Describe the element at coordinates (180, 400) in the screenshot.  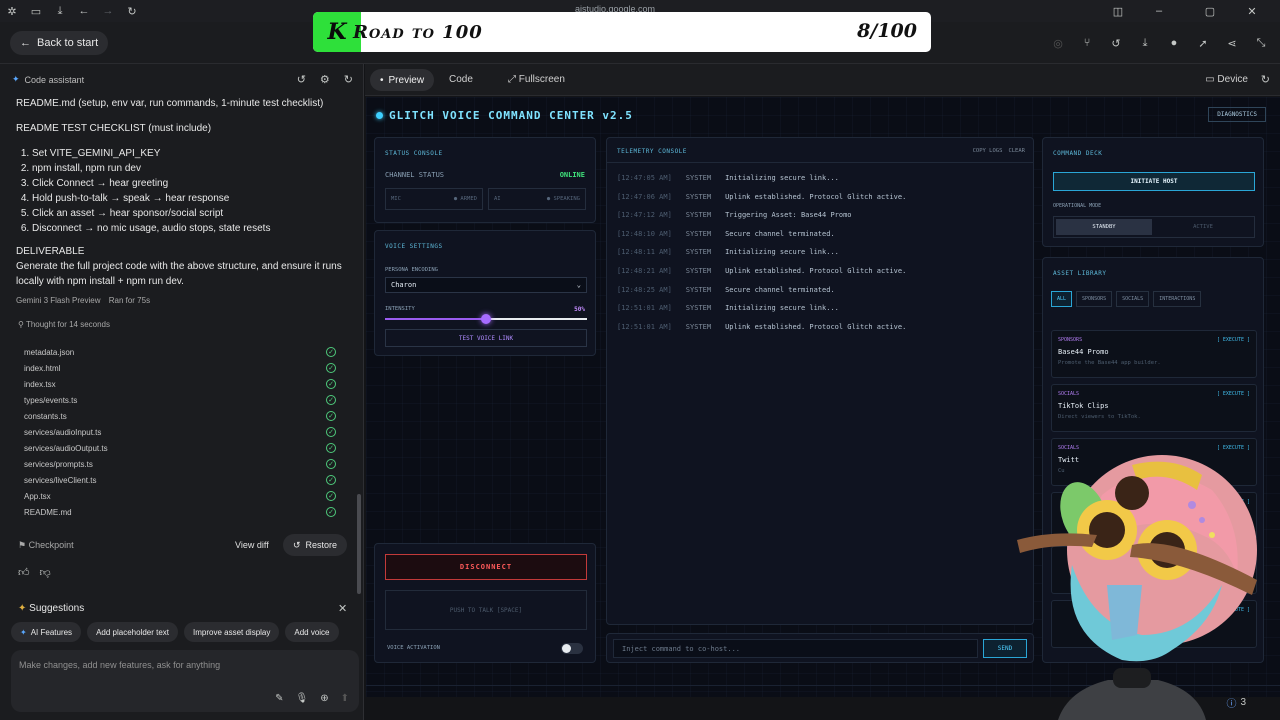
I see `file-row: types/events.ts ✓` at that location.